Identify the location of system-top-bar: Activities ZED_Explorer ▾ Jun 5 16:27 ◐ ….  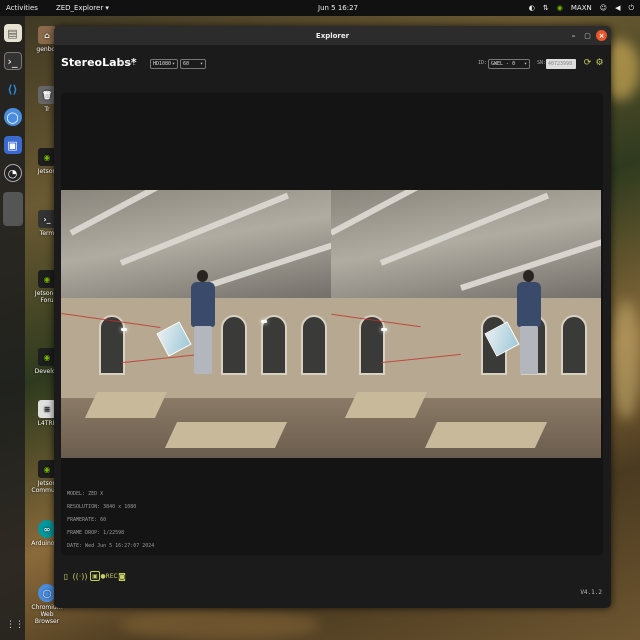
(320, 8).